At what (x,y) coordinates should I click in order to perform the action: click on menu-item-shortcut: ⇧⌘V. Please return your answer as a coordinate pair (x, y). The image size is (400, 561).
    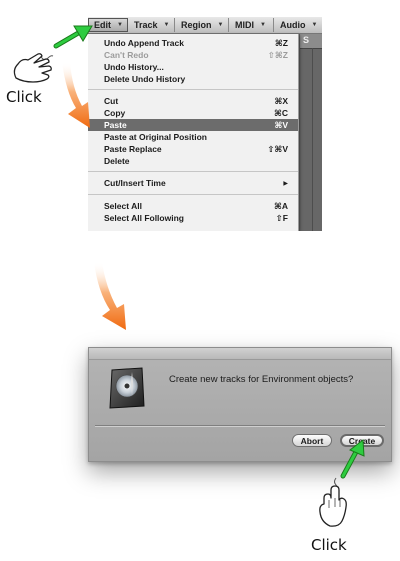
    Looking at the image, I should click on (277, 148).